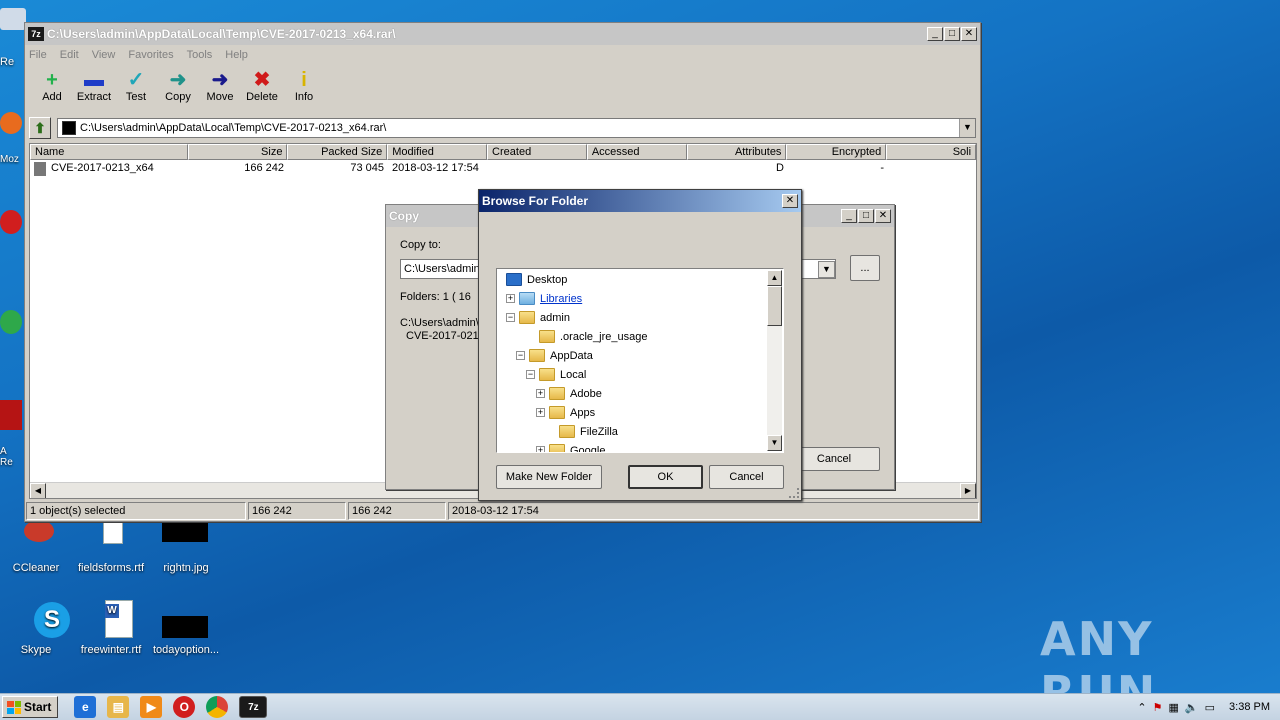 This screenshot has width=1280, height=720. I want to click on toolbar-test-button: ✓ Test, so click(136, 88).